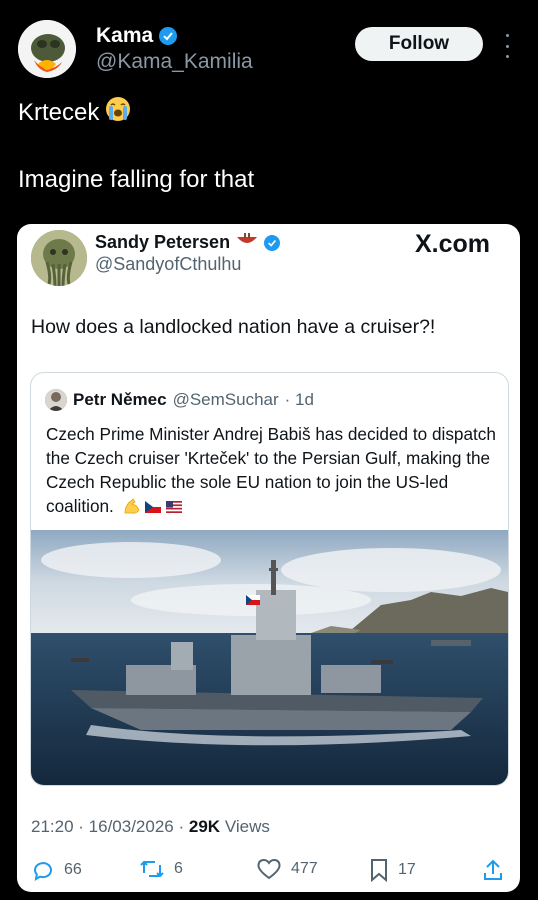 This screenshot has height=900, width=538. What do you see at coordinates (269, 869) in the screenshot?
I see `like-icon` at bounding box center [269, 869].